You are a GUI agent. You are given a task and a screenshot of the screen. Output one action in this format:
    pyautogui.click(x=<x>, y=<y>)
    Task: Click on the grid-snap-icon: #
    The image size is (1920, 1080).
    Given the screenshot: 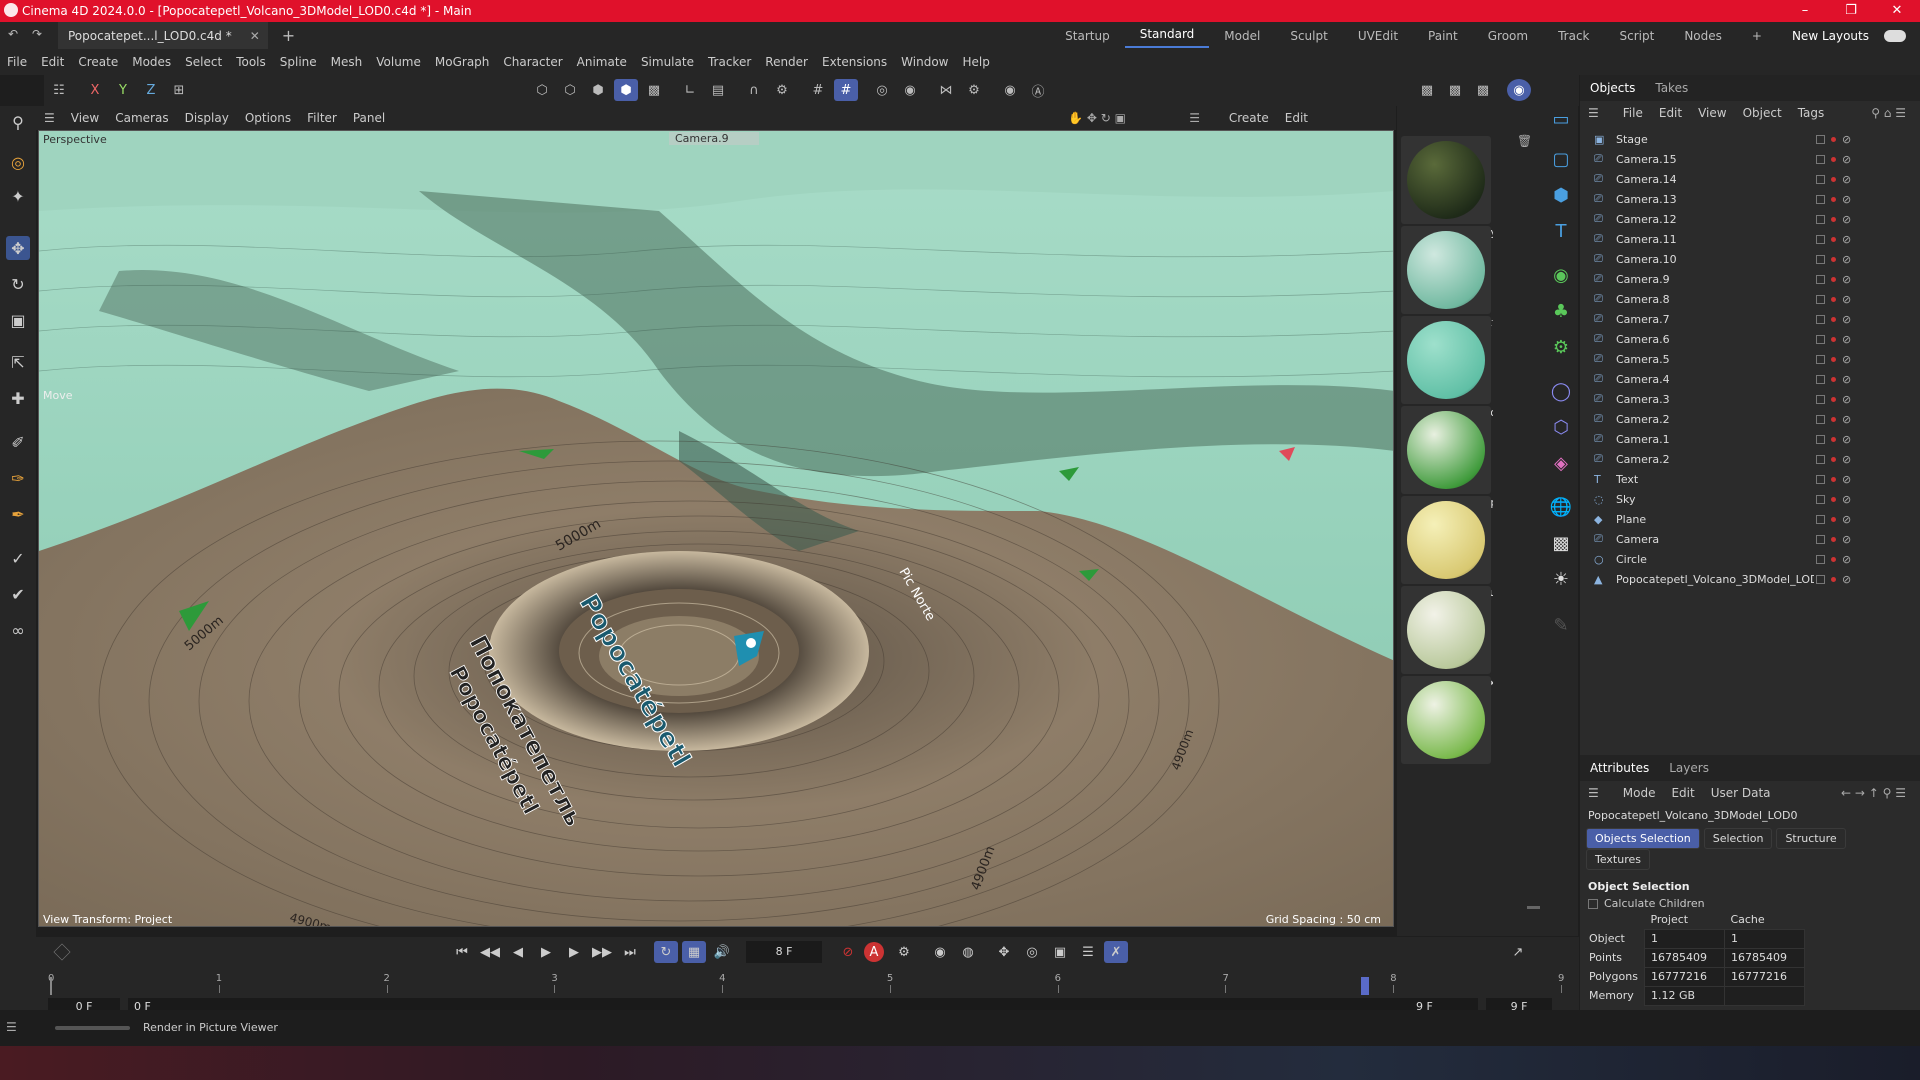 What is the action you would take?
    pyautogui.click(x=846, y=90)
    